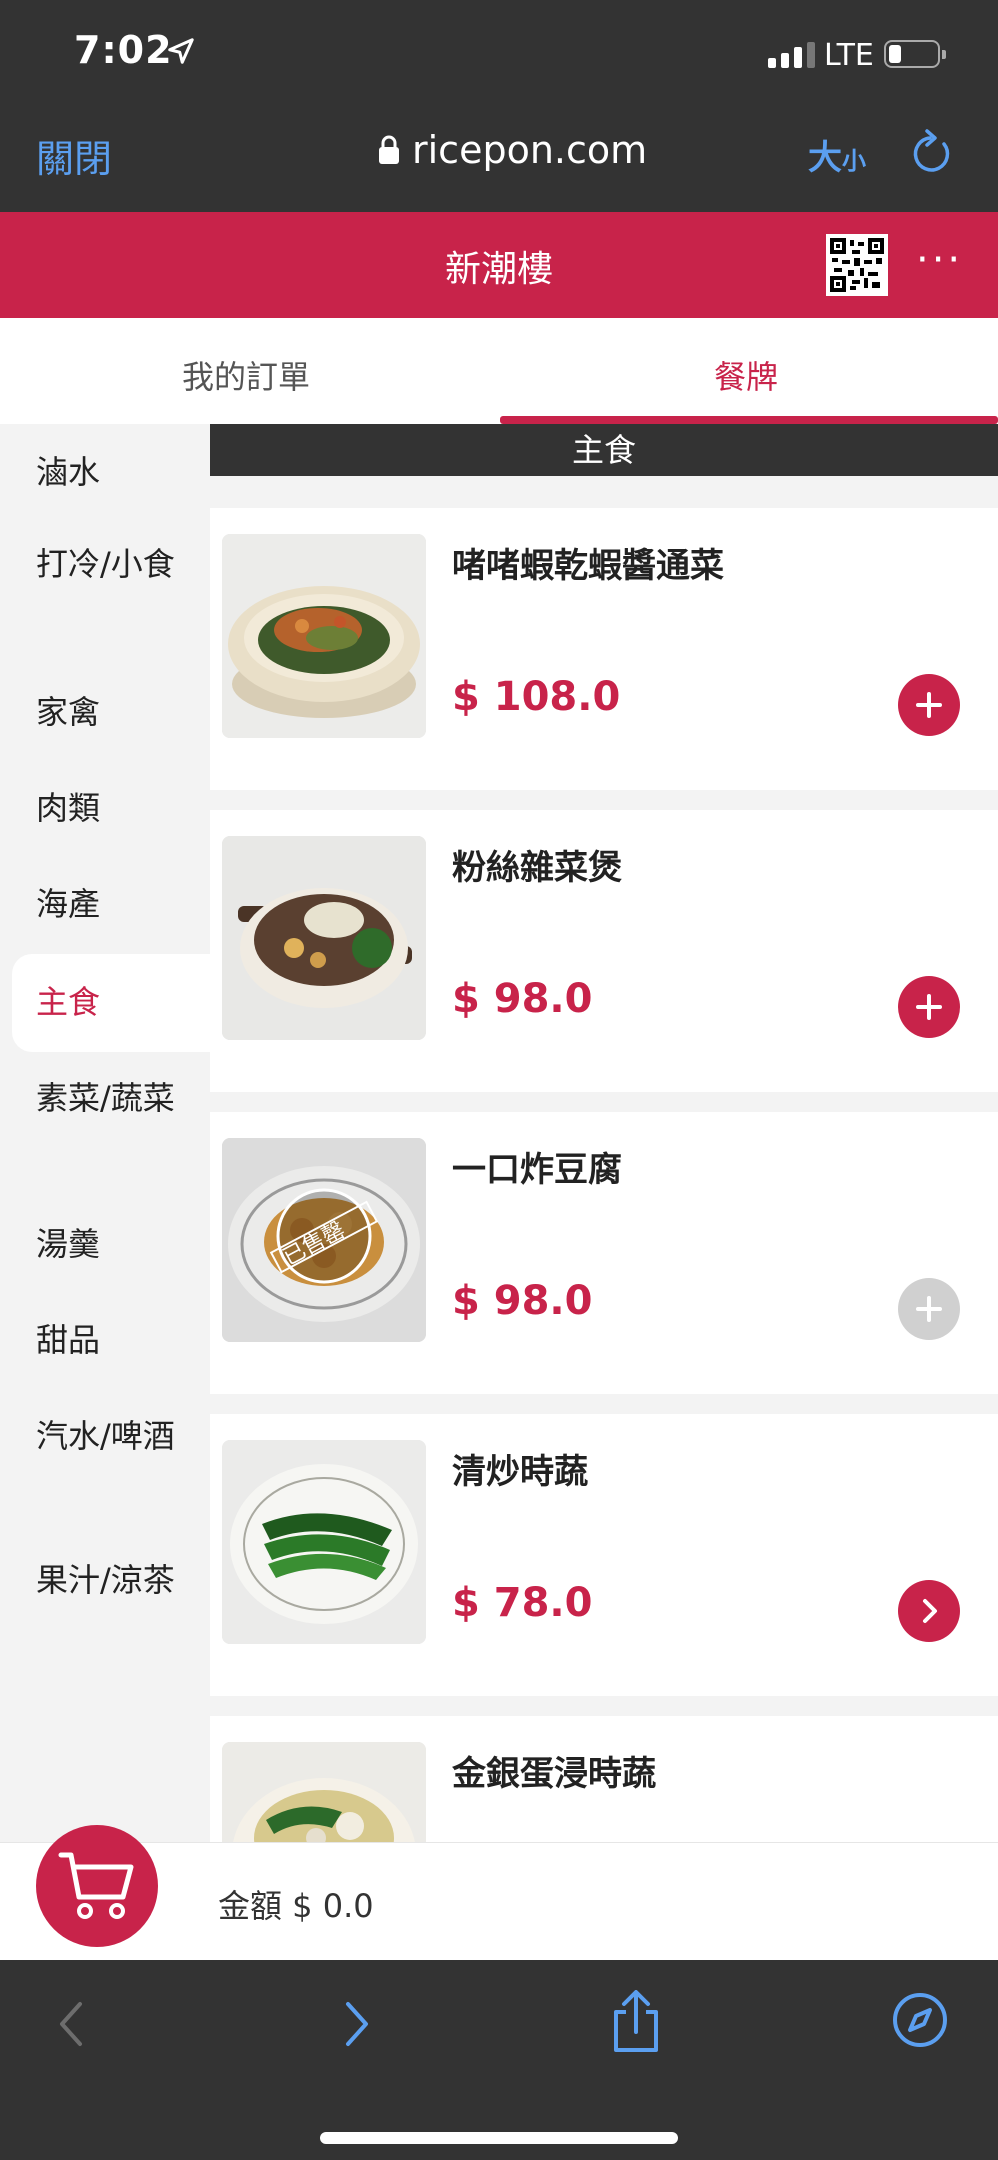  What do you see at coordinates (604, 1253) in the screenshot?
I see `menu-item: 已售罄 一口炸豆腐 $ 98.0` at bounding box center [604, 1253].